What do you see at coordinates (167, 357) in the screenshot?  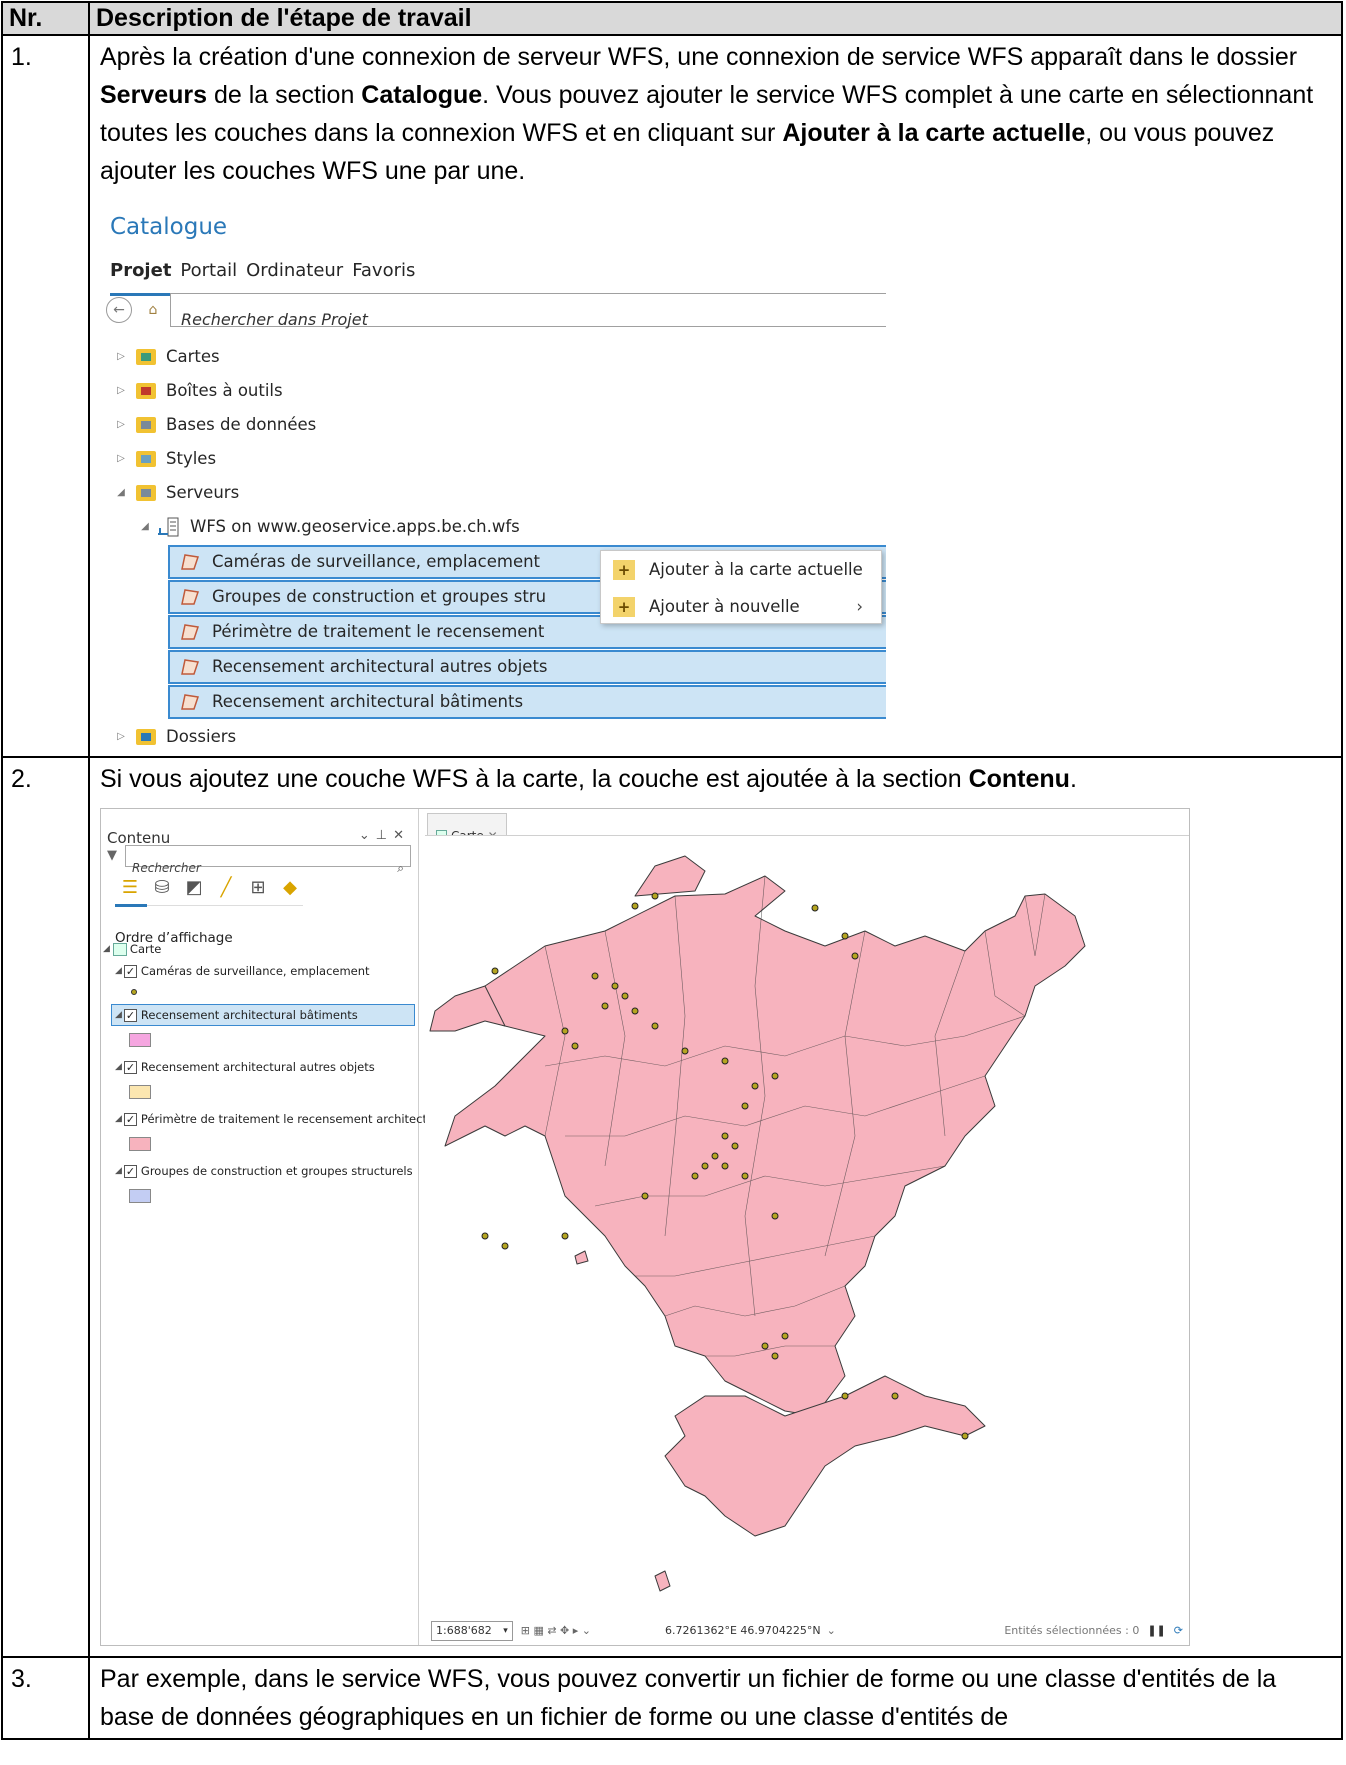 I see `tree-item-cartes: ▷ Cartes` at bounding box center [167, 357].